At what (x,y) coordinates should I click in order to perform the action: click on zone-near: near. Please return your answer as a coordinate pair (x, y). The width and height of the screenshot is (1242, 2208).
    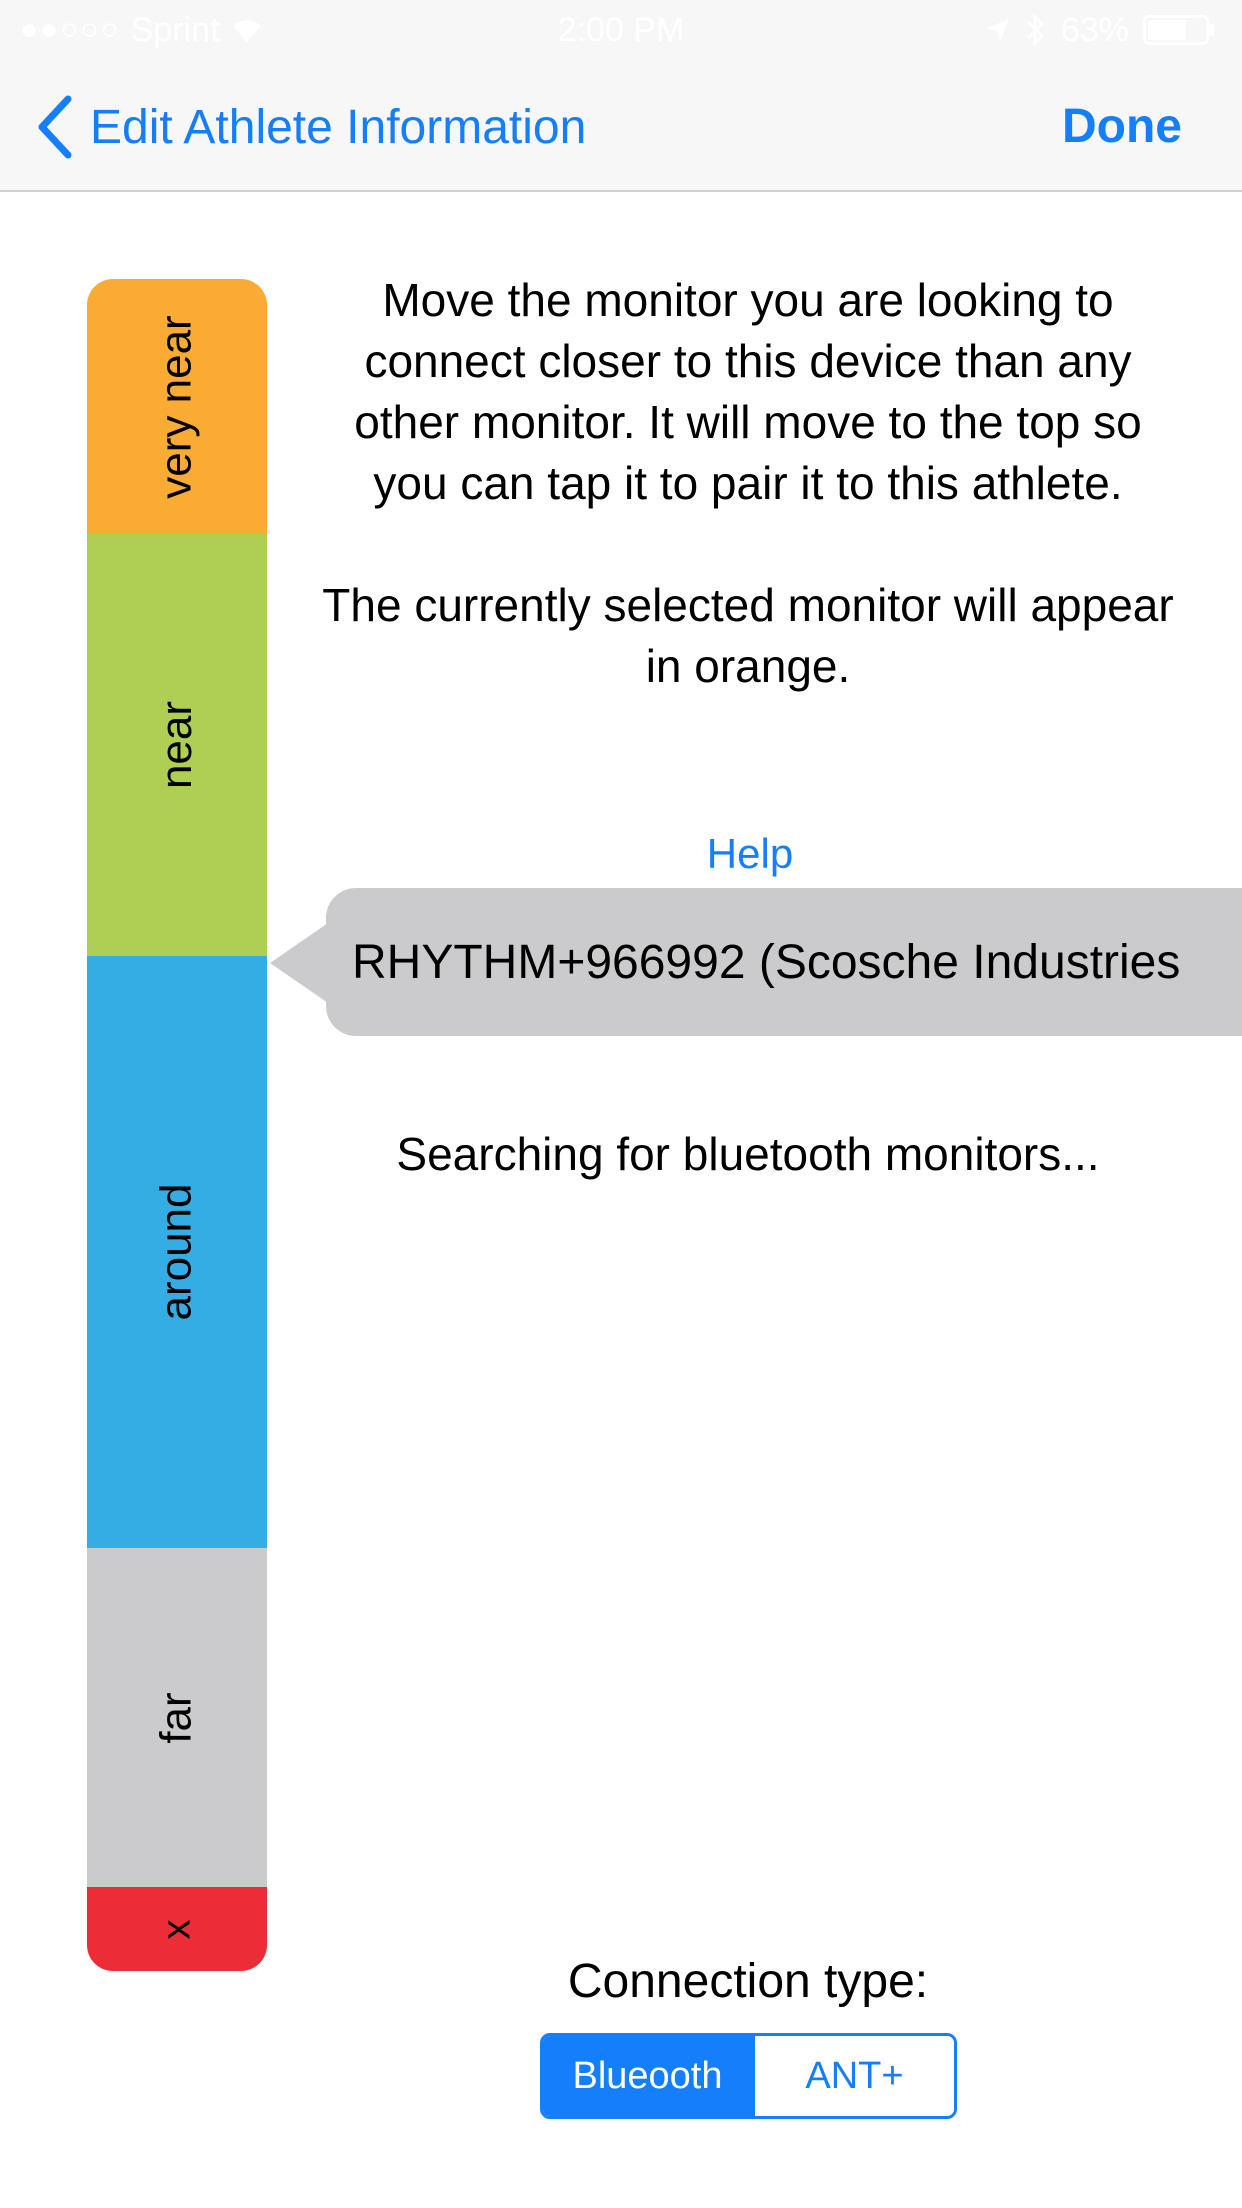
    Looking at the image, I should click on (177, 745).